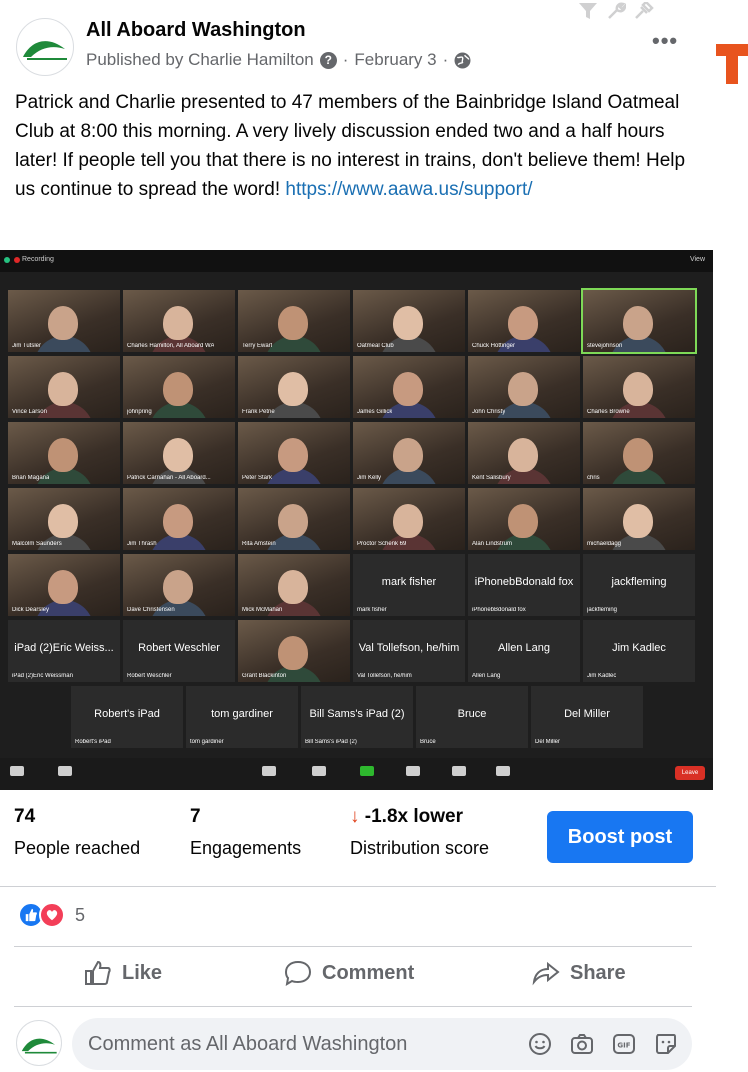 The width and height of the screenshot is (748, 1072). Describe the element at coordinates (207, 742) in the screenshot. I see `participant-name: tom gardiner` at that location.